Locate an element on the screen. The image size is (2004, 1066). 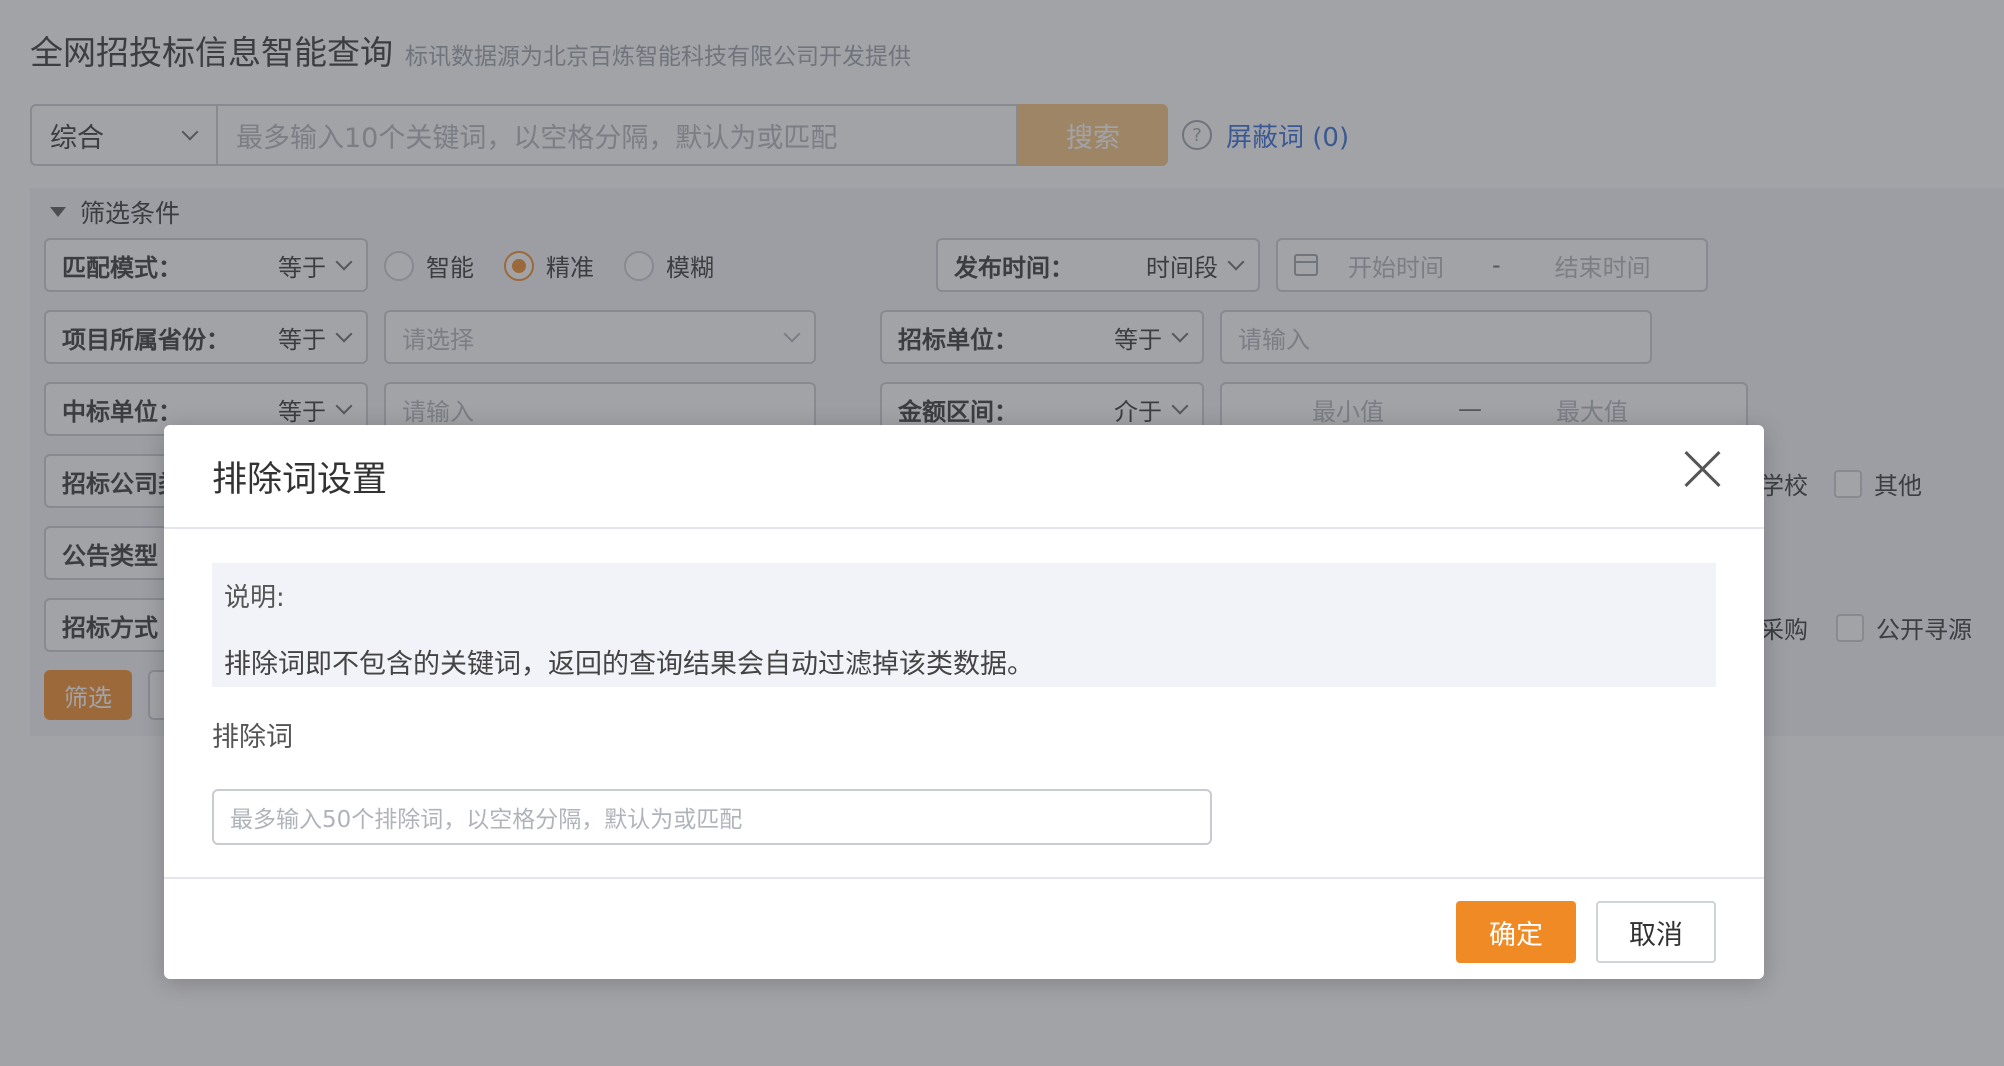
note-box: 说明: 排除词即不包含的关键词，返回的查询结果会自动过滤掉该类数据。 is located at coordinates (964, 625).